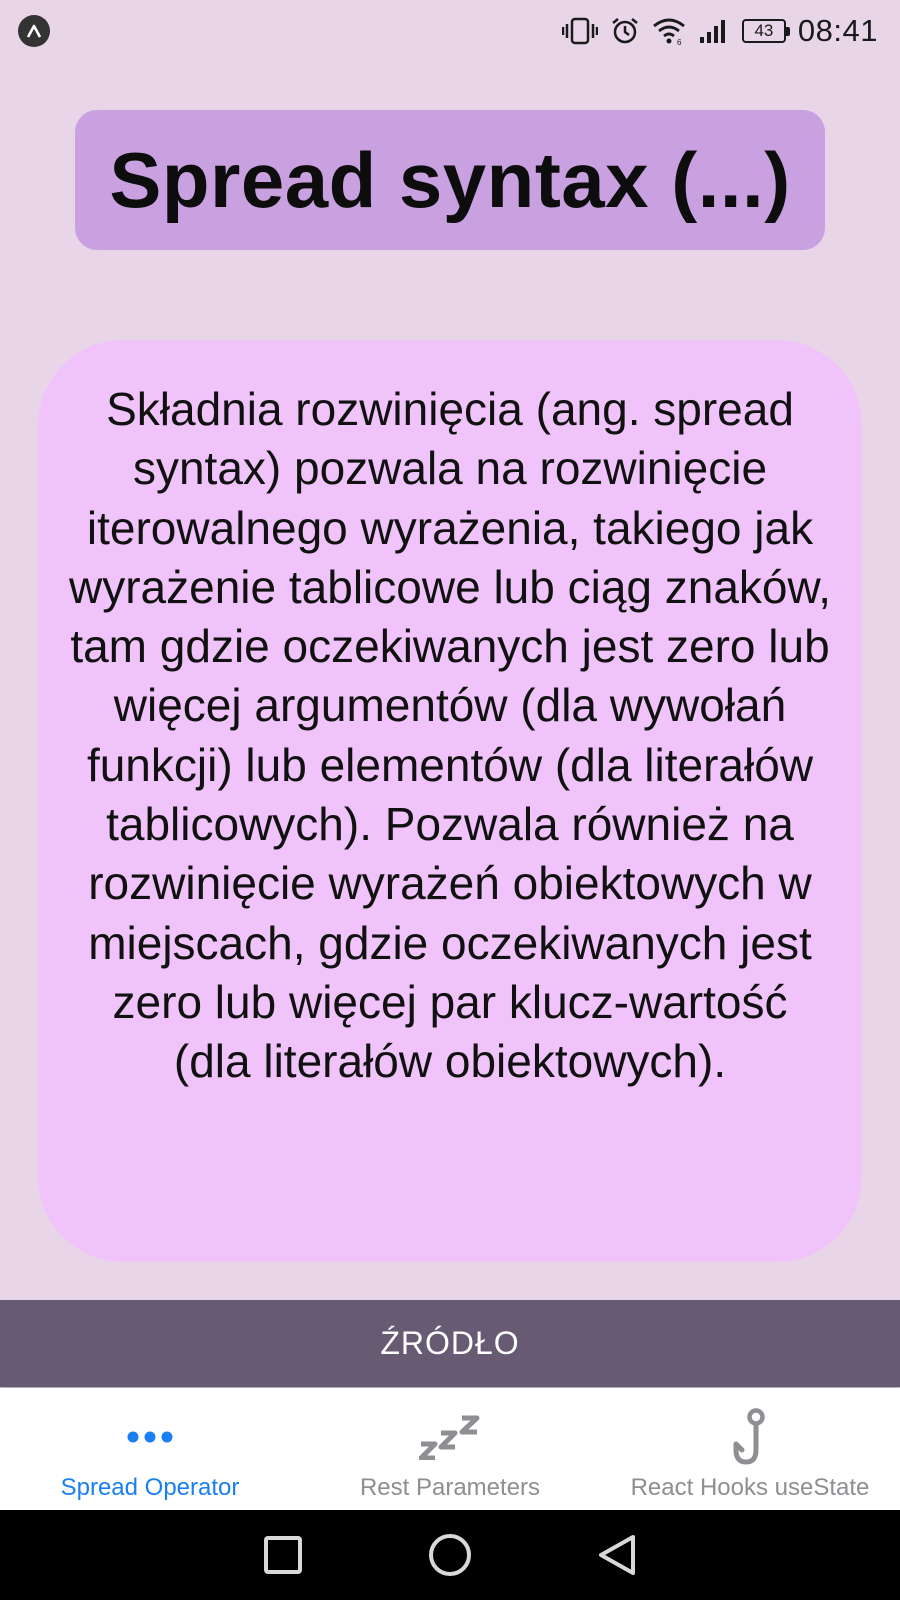  I want to click on svg-text: 6, so click(679, 41).